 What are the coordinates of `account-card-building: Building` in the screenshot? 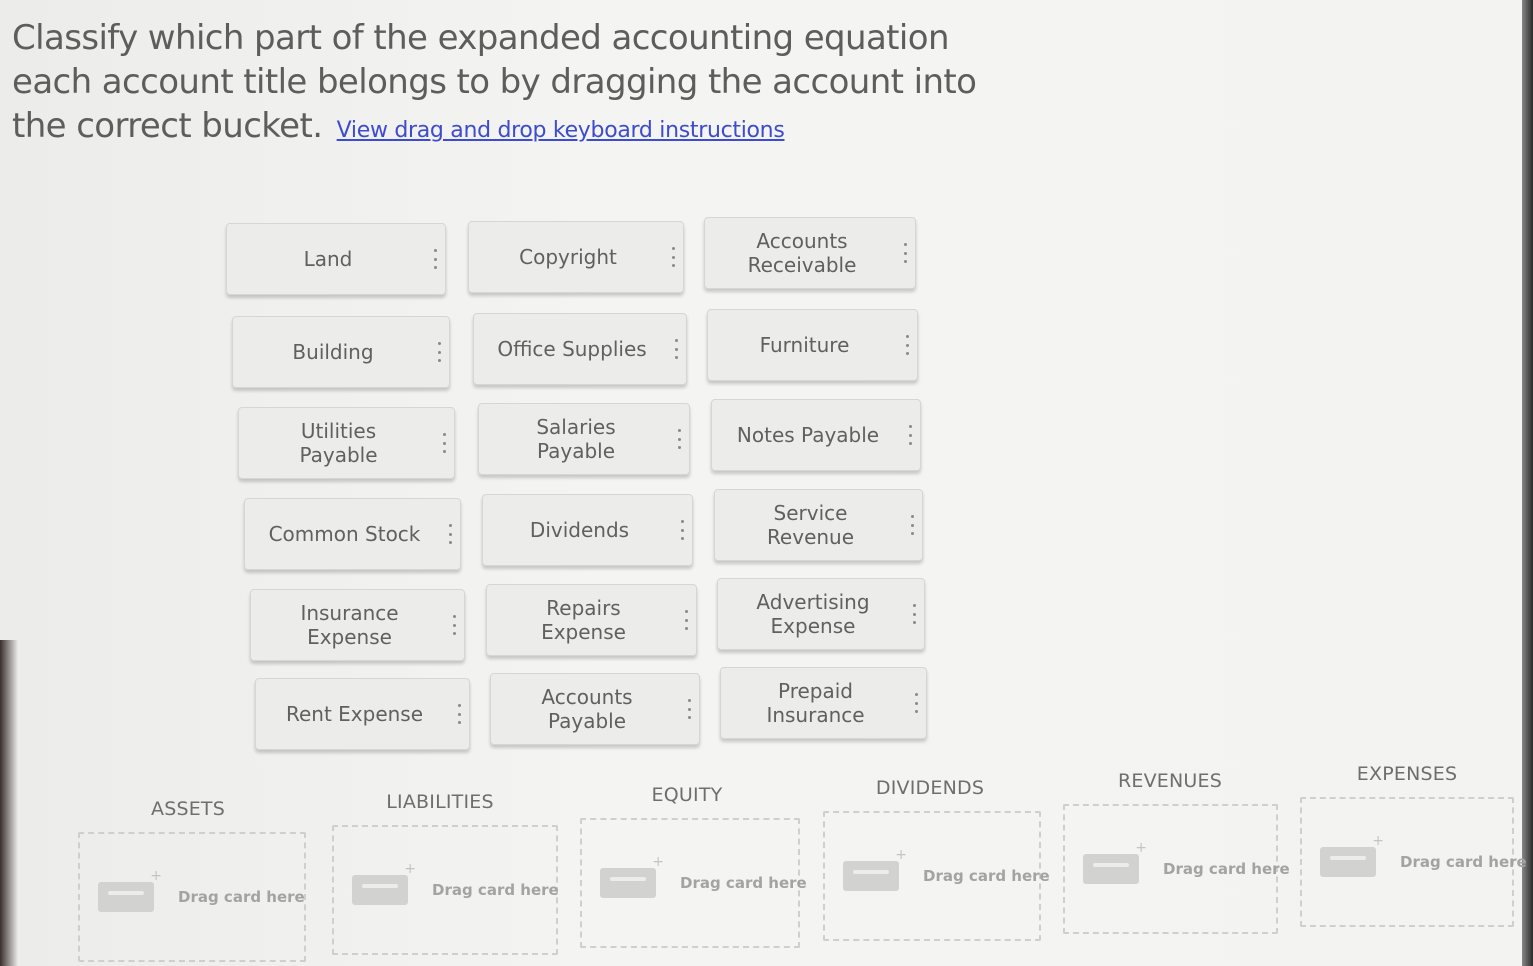 It's located at (341, 352).